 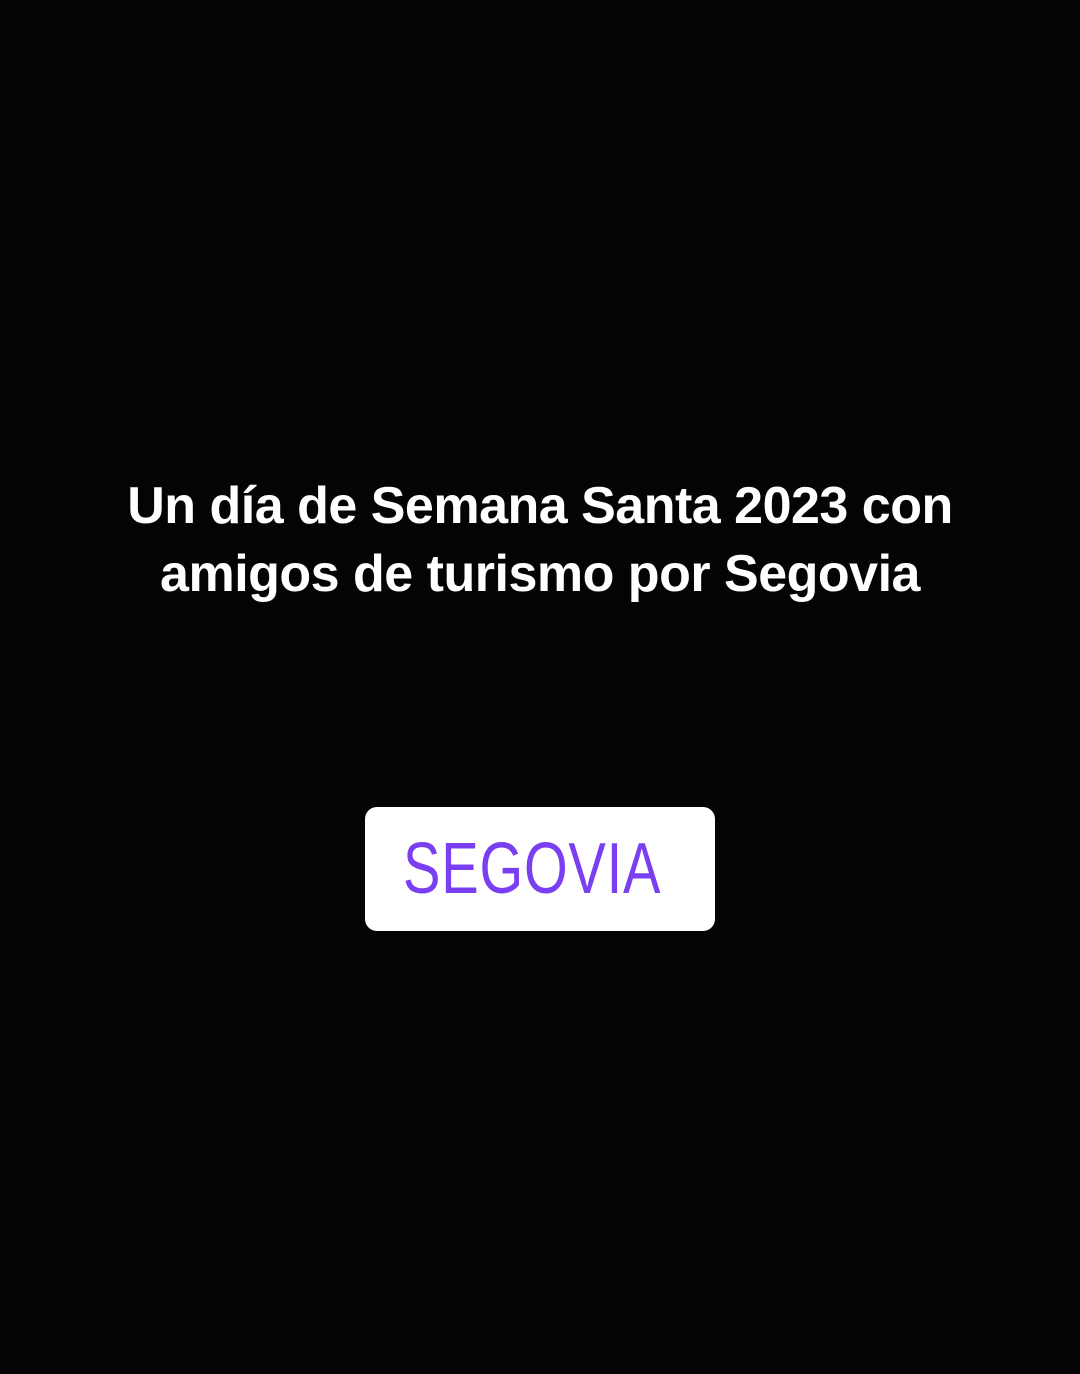 I want to click on location-name: SEGOVIA, so click(x=532, y=869).